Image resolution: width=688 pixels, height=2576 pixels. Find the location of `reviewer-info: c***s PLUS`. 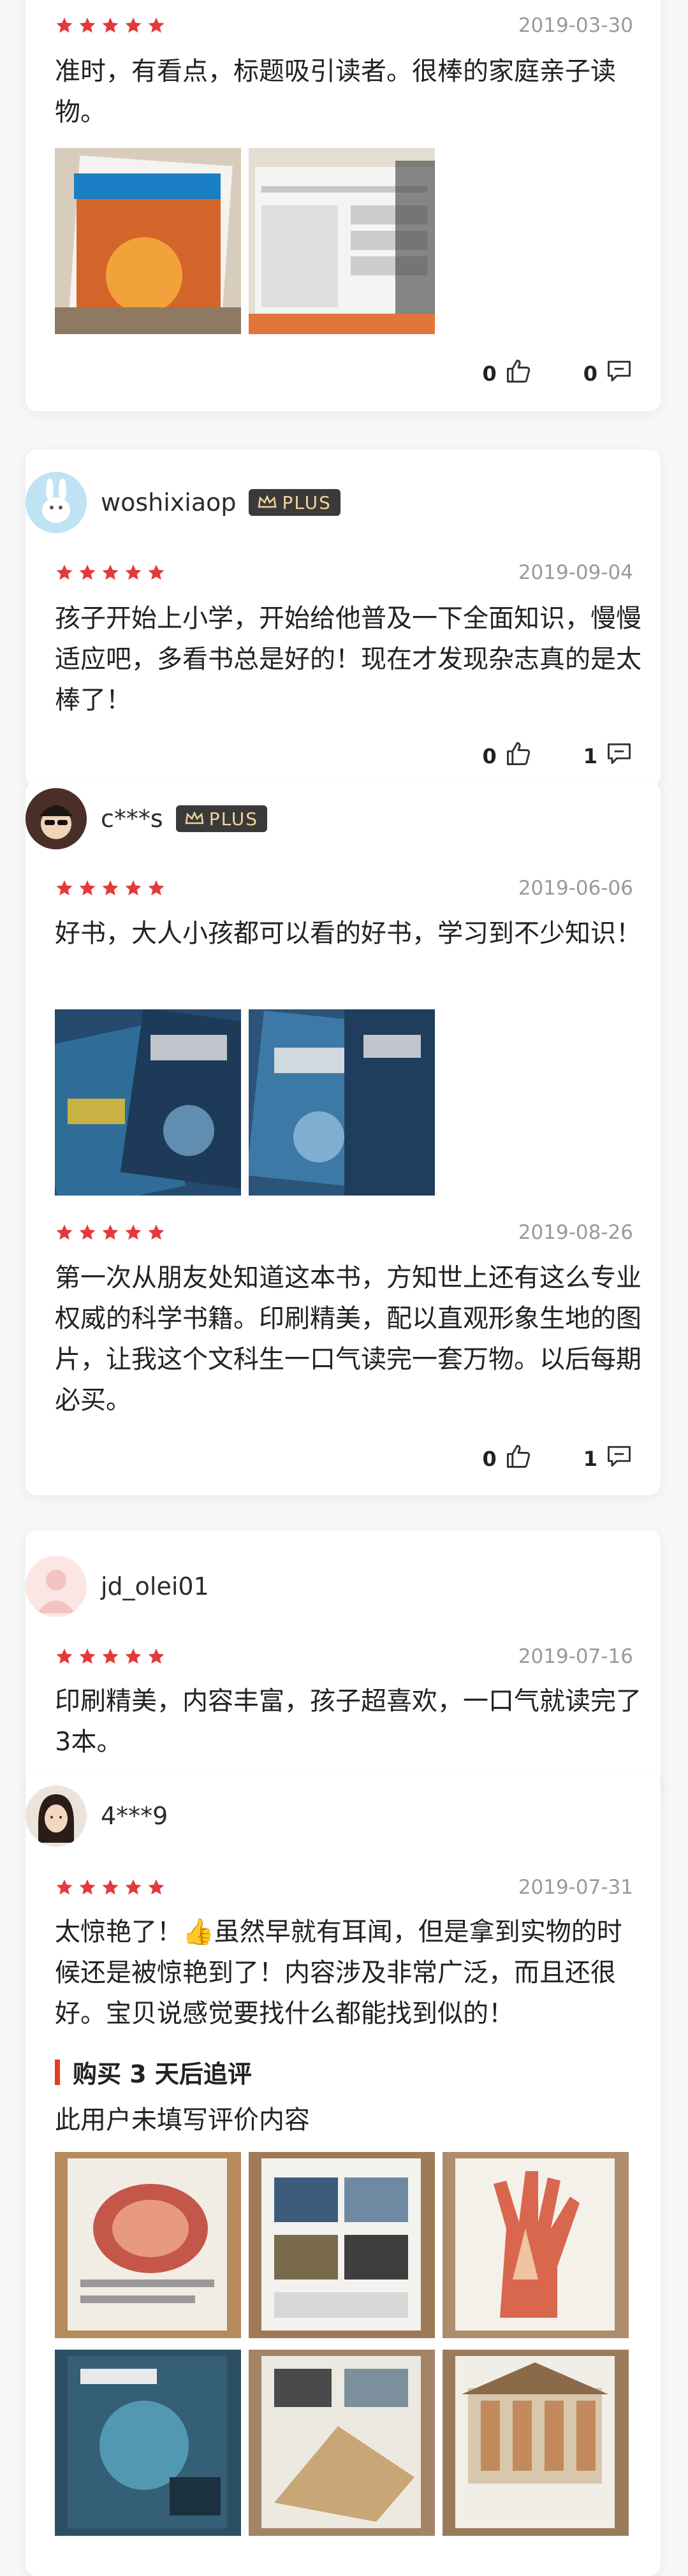

reviewer-info: c***s PLUS is located at coordinates (147, 818).